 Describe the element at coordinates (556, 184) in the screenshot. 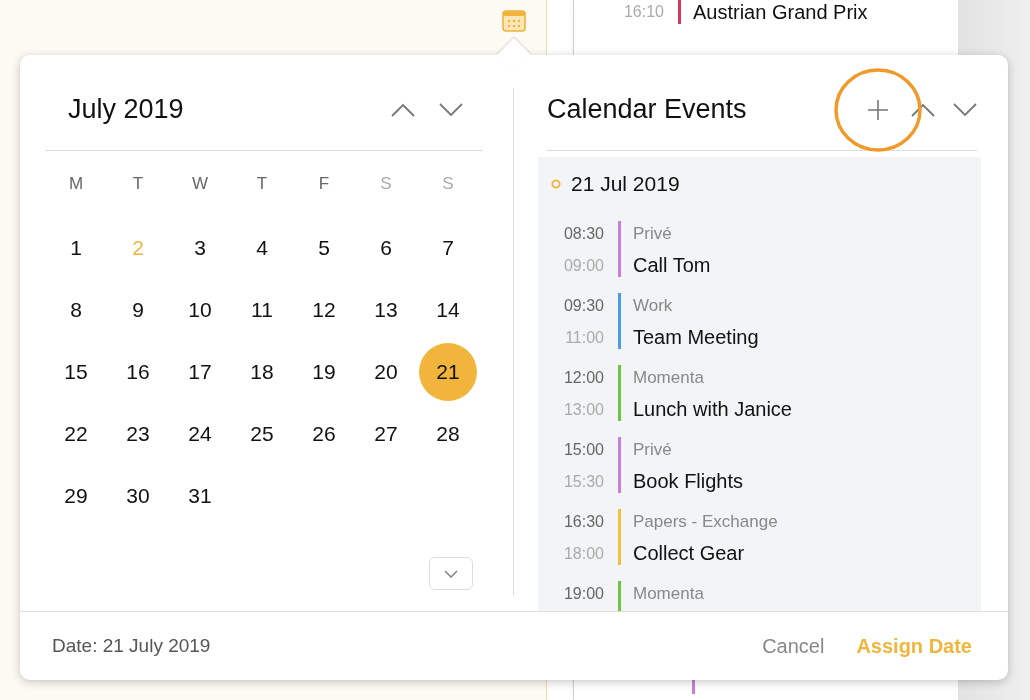

I see `date-dot-icon` at that location.